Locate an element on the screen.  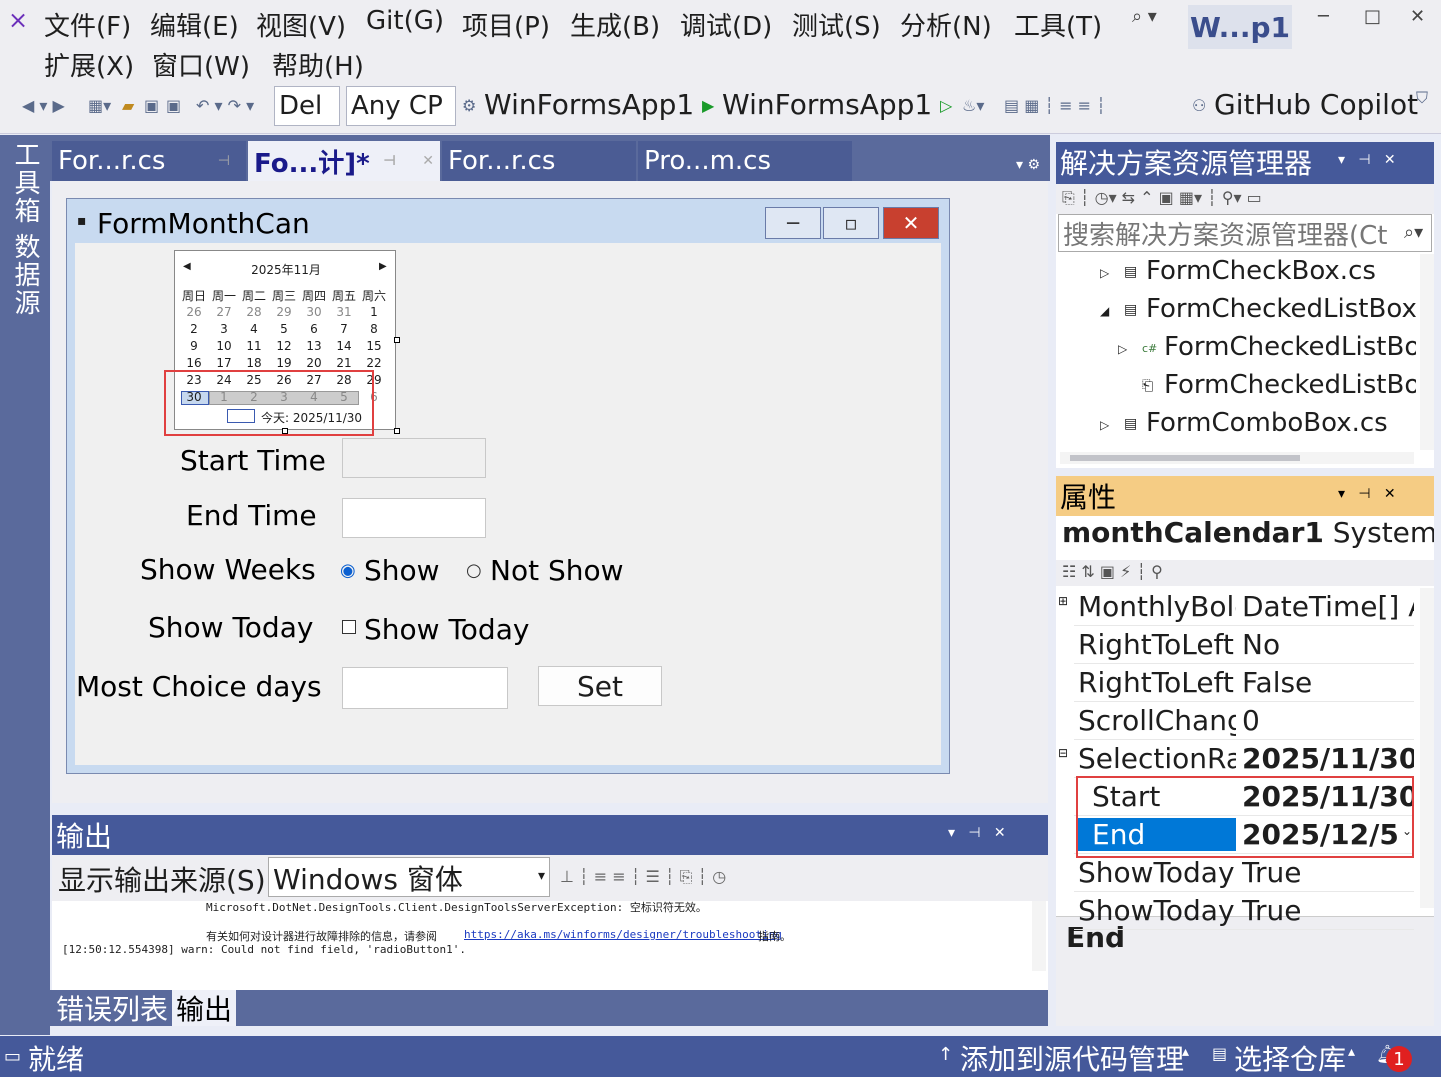
hot-reload-icon: ♨▾ is located at coordinates (973, 105).